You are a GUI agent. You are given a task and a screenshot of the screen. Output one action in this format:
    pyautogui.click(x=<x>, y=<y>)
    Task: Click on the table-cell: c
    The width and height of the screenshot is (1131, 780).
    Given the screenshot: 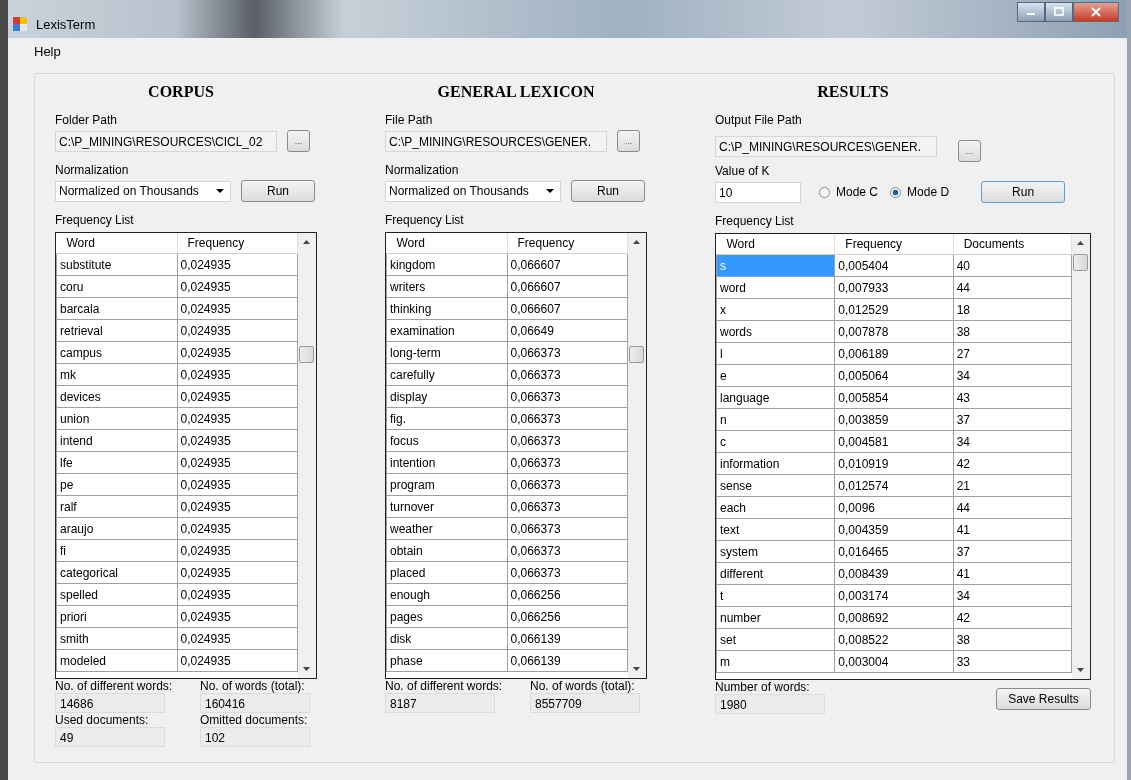 What is the action you would take?
    pyautogui.click(x=775, y=441)
    